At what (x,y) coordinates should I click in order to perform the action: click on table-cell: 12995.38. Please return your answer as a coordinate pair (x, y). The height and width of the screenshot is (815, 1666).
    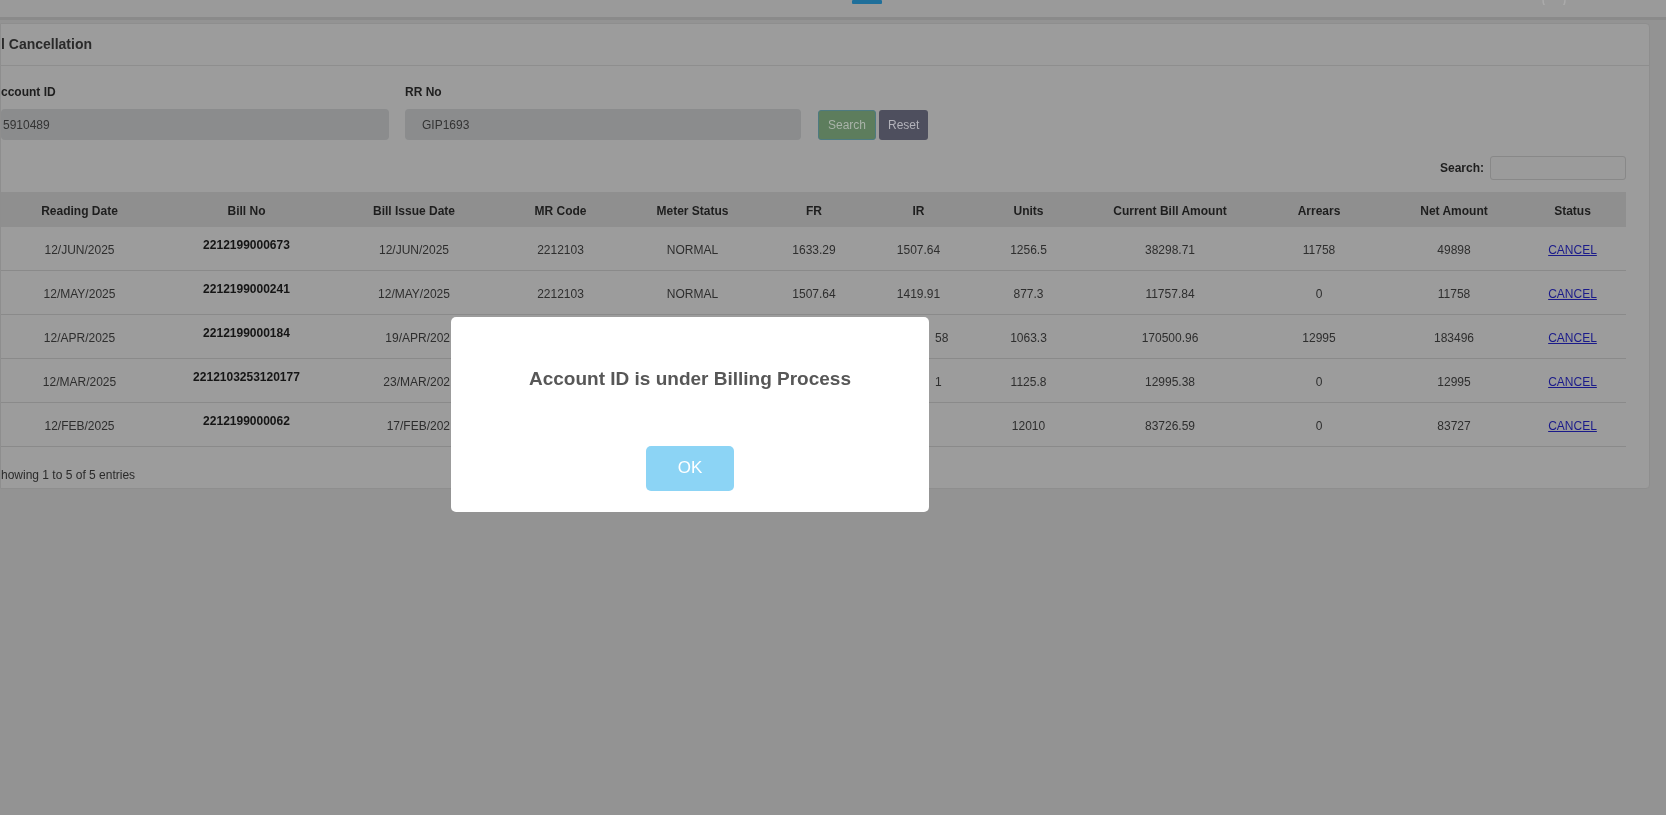
    Looking at the image, I should click on (1170, 381).